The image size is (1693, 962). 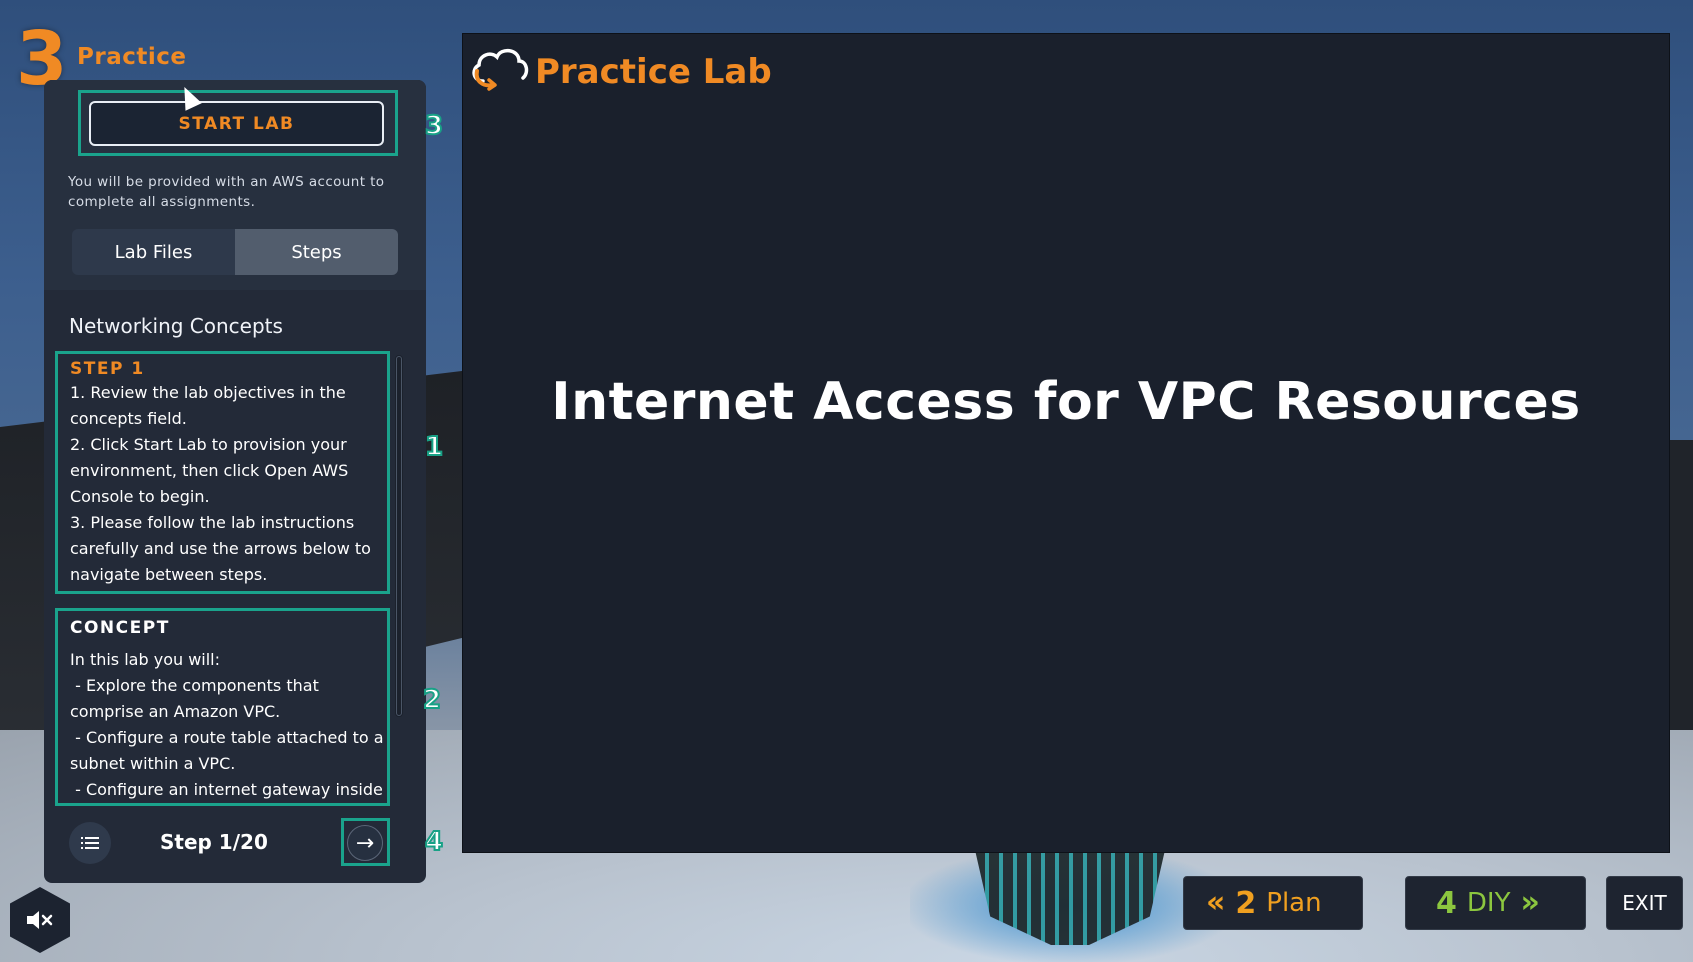 What do you see at coordinates (1644, 903) in the screenshot?
I see `exit-button: EXIT` at bounding box center [1644, 903].